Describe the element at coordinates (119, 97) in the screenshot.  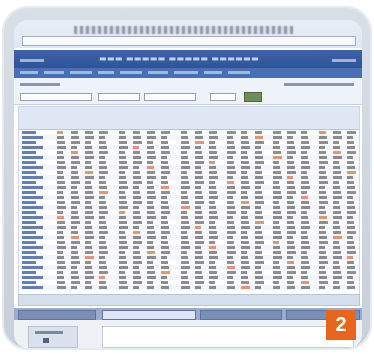
I see `type-select` at that location.